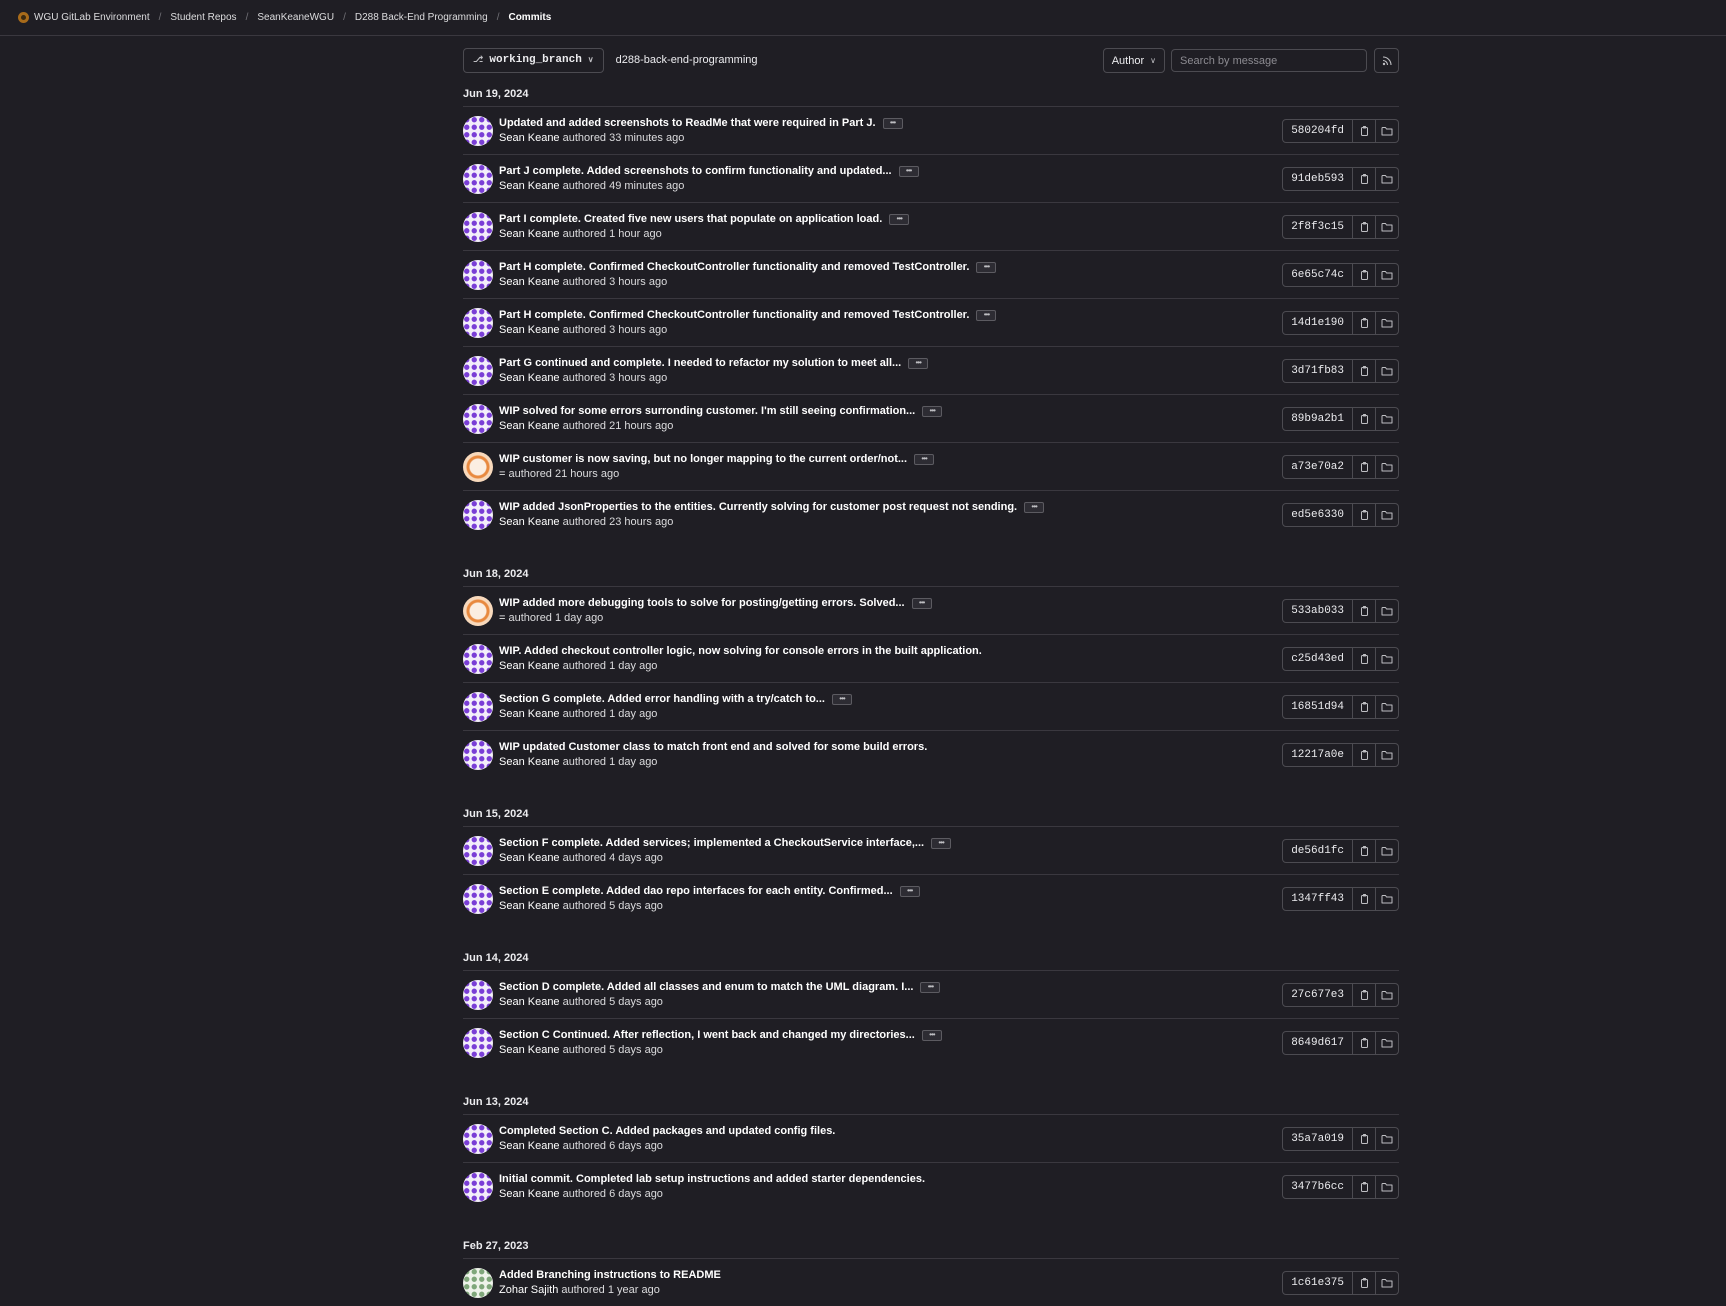 Image resolution: width=1726 pixels, height=1306 pixels. What do you see at coordinates (1317, 754) in the screenshot?
I see `commit-sha-label: 12217a0e` at bounding box center [1317, 754].